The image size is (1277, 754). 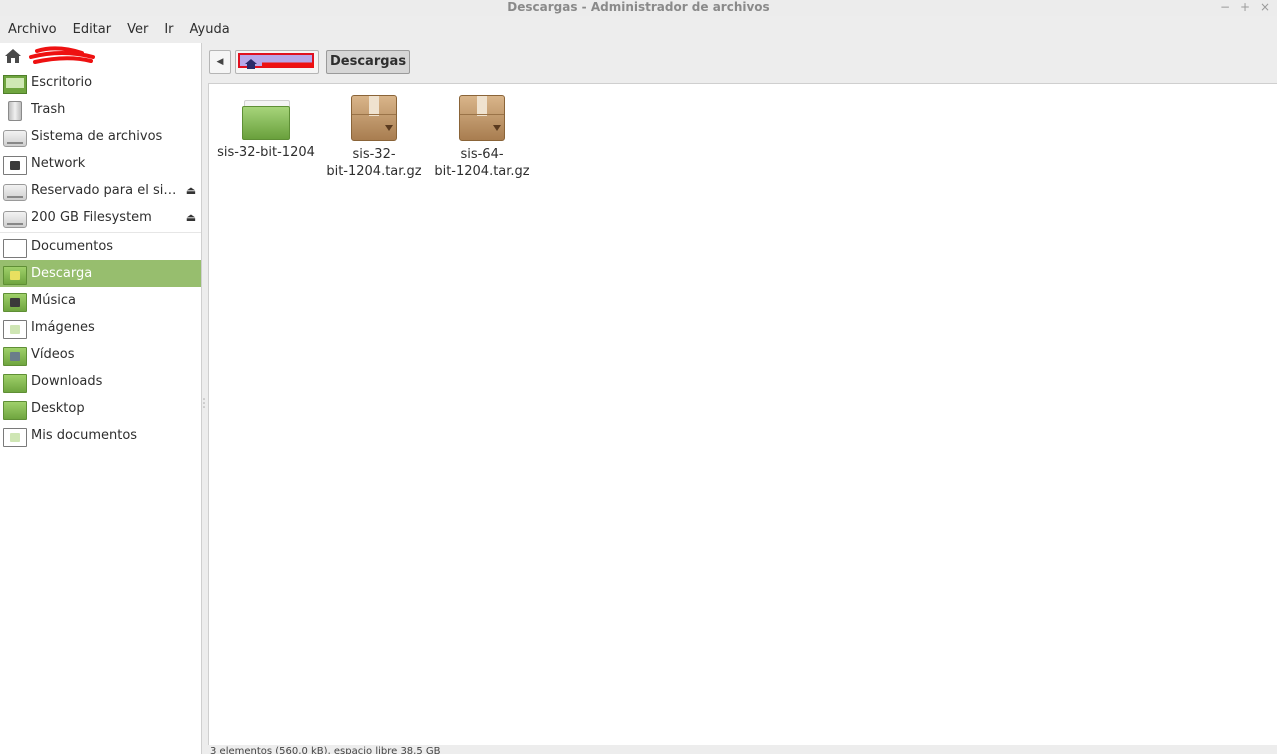 What do you see at coordinates (204, 403) in the screenshot?
I see `pane-splitter-handle` at bounding box center [204, 403].